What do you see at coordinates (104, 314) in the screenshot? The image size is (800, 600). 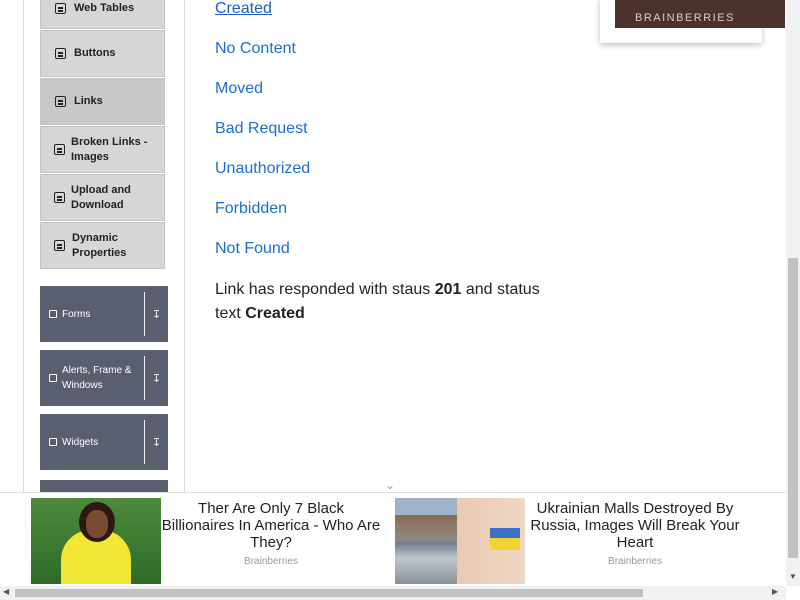 I see `sidebar-group-forms: Forms ↧` at bounding box center [104, 314].